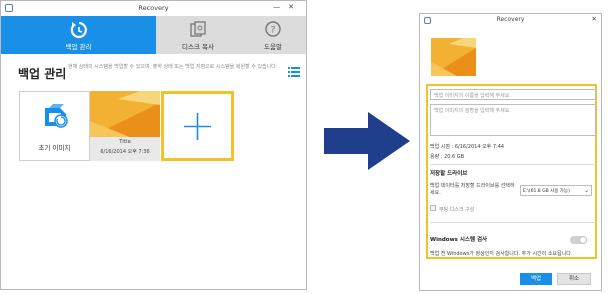 Image resolution: width=611 pixels, height=294 pixels. I want to click on title-bar: Recovery —✕, so click(153, 8).